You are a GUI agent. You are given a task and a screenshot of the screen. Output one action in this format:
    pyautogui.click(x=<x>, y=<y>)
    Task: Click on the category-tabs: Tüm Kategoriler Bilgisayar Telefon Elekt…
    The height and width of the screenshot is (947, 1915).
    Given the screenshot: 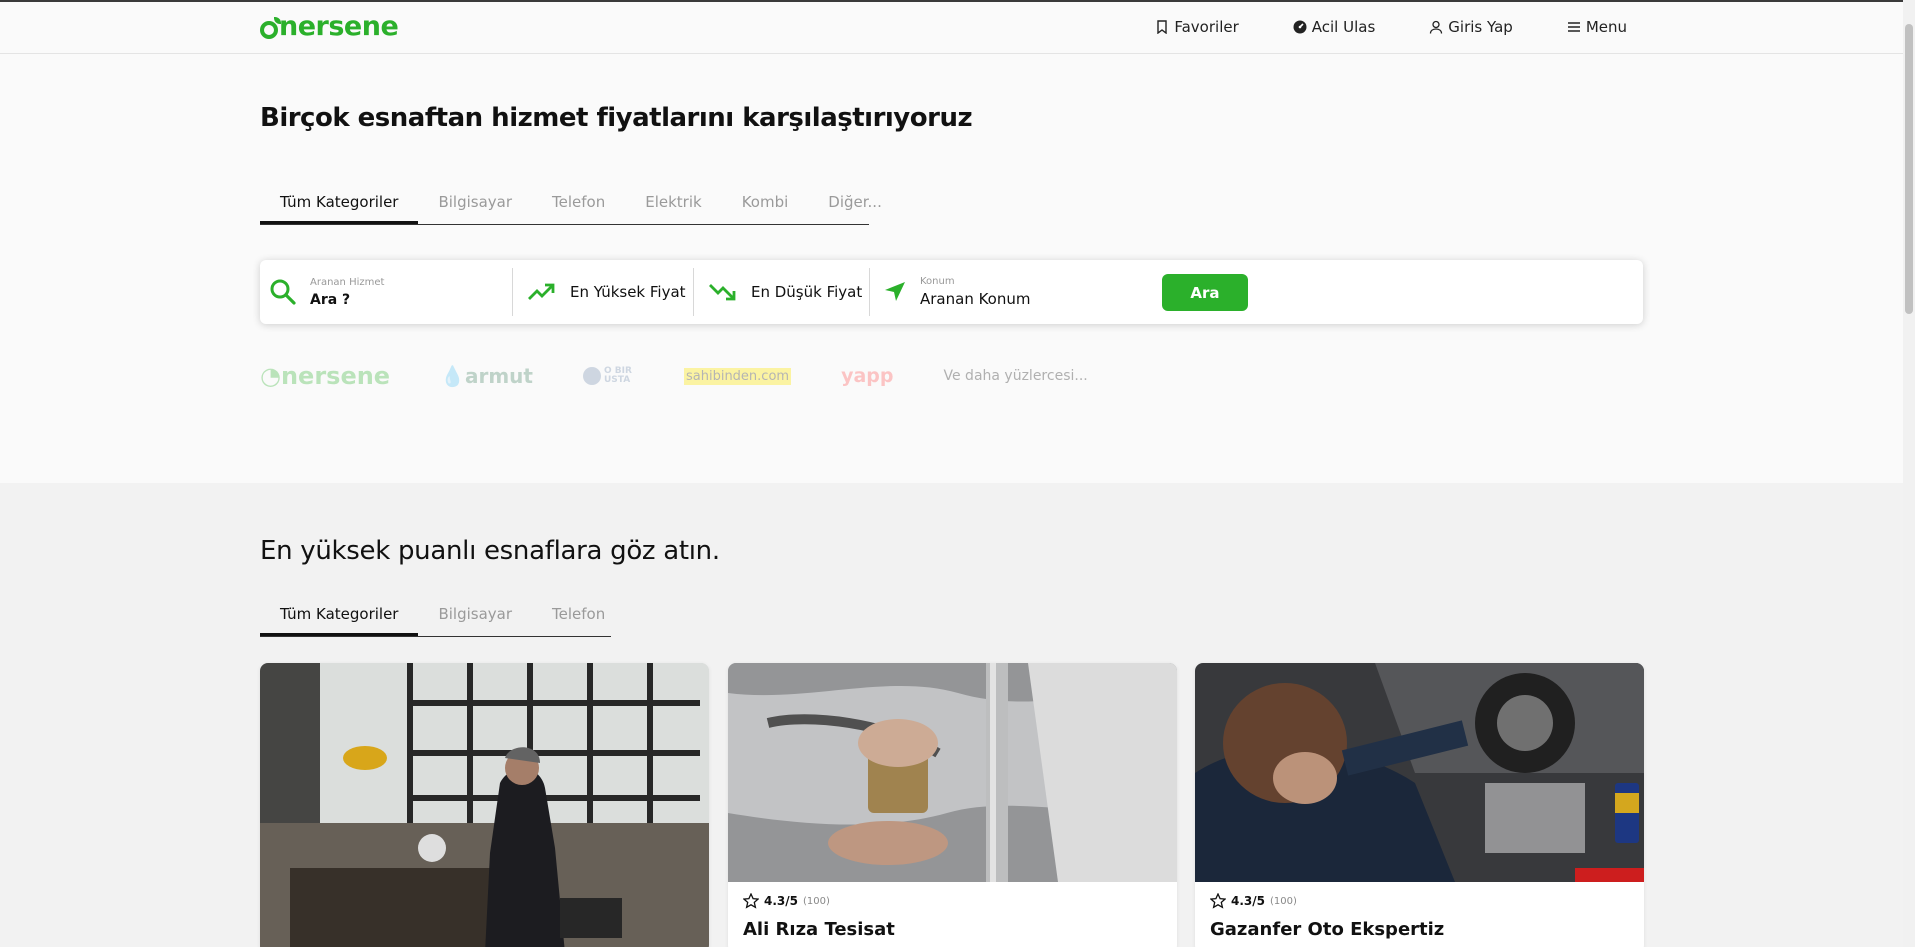 What is the action you would take?
    pyautogui.click(x=571, y=203)
    